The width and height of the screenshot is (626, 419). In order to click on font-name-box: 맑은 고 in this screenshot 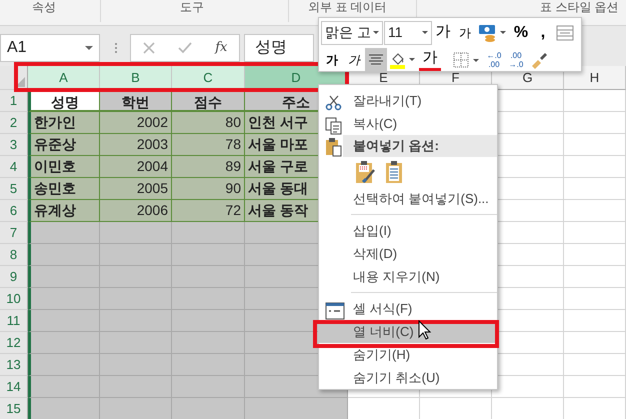, I will do `click(352, 32)`.